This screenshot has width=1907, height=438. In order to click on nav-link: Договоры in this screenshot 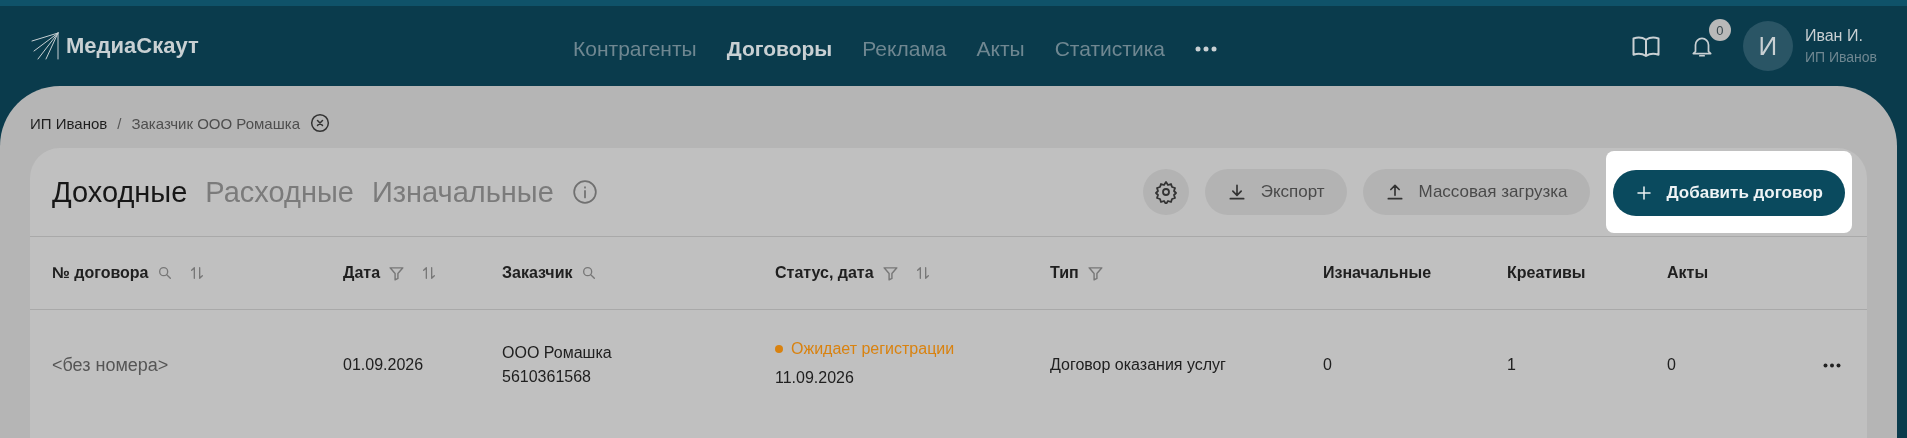, I will do `click(779, 49)`.